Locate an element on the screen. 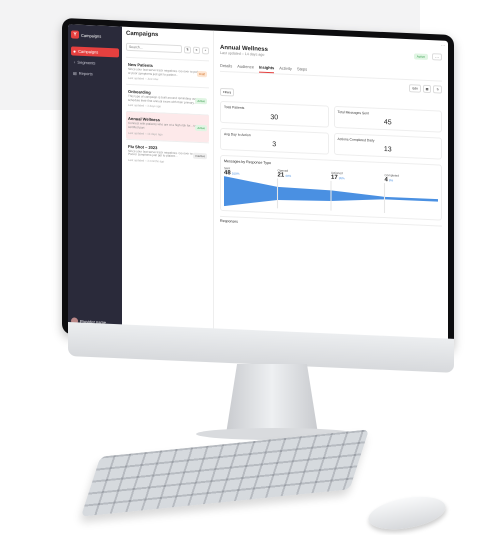 Image resolution: width=479 pixels, height=535 pixels. stat-value: 30 is located at coordinates (274, 118).